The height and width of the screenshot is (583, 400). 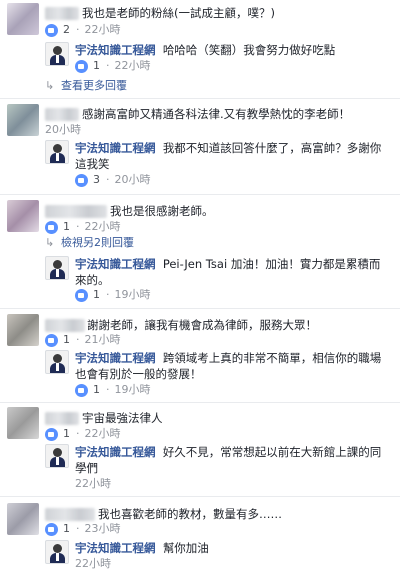 What do you see at coordinates (202, 325) in the screenshot?
I see `comment-text: 謝謝老師，讓我有機會成為律師，服務大眾！` at bounding box center [202, 325].